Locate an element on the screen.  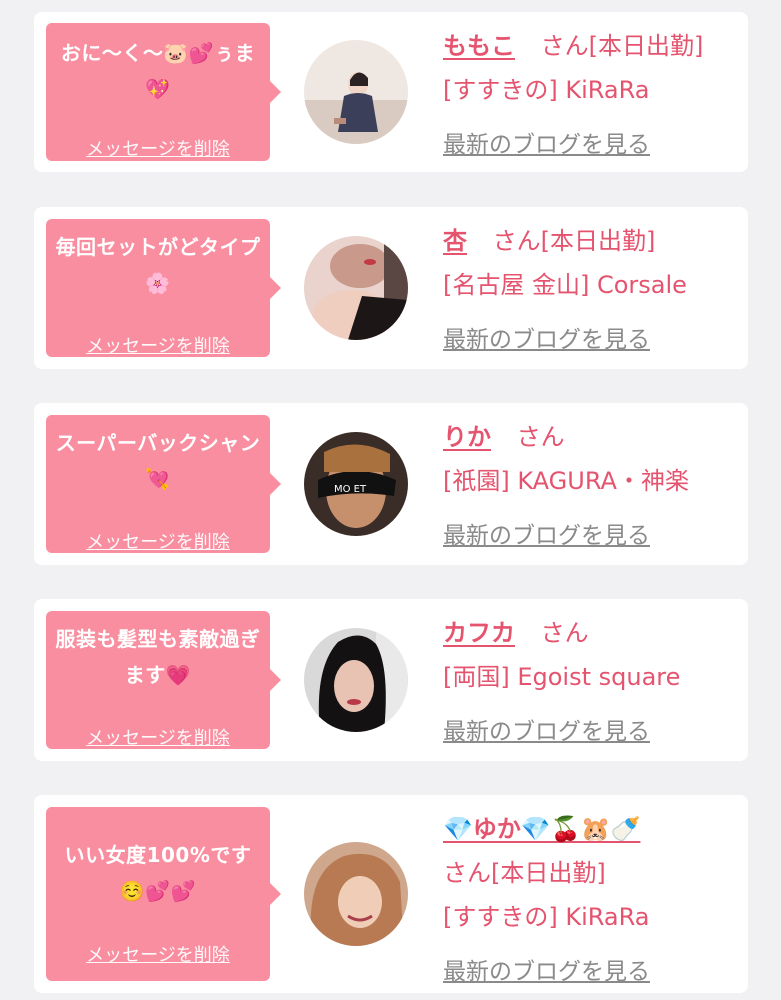
area-shop: [両国] Egoist square is located at coordinates (562, 677).